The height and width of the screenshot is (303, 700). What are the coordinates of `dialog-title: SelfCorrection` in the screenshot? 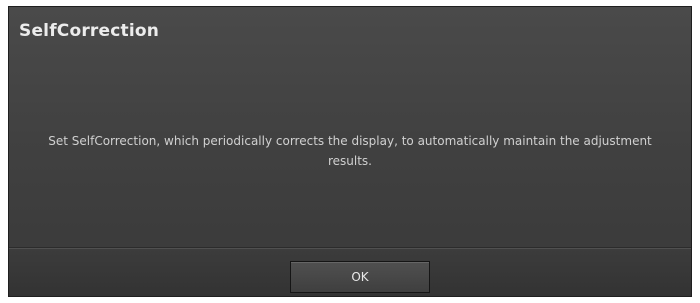 It's located at (89, 31).